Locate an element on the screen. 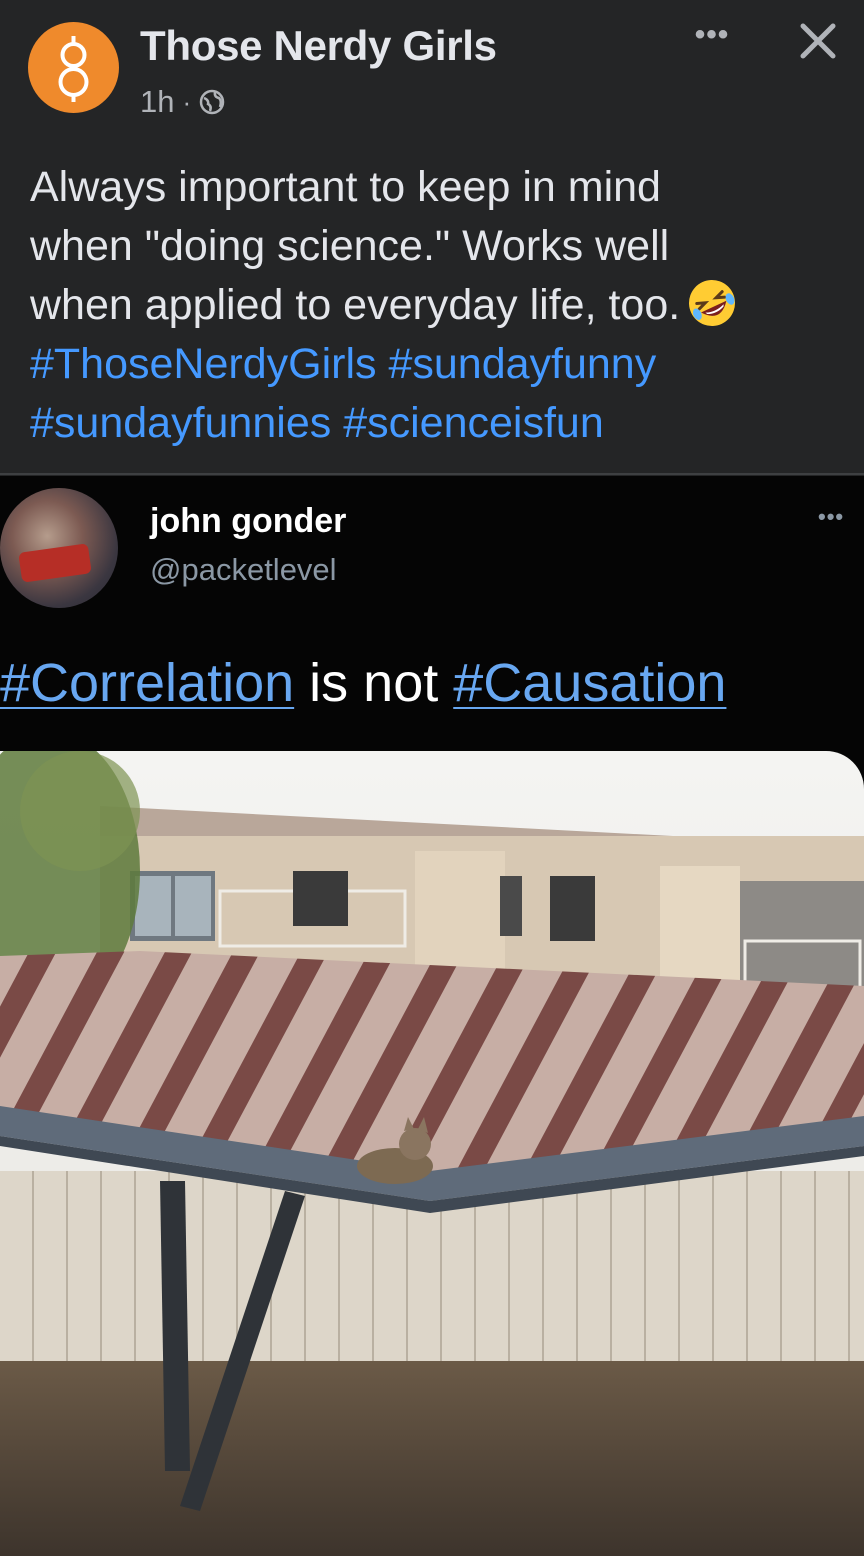 The image size is (864, 1556). divider is located at coordinates (432, 474).